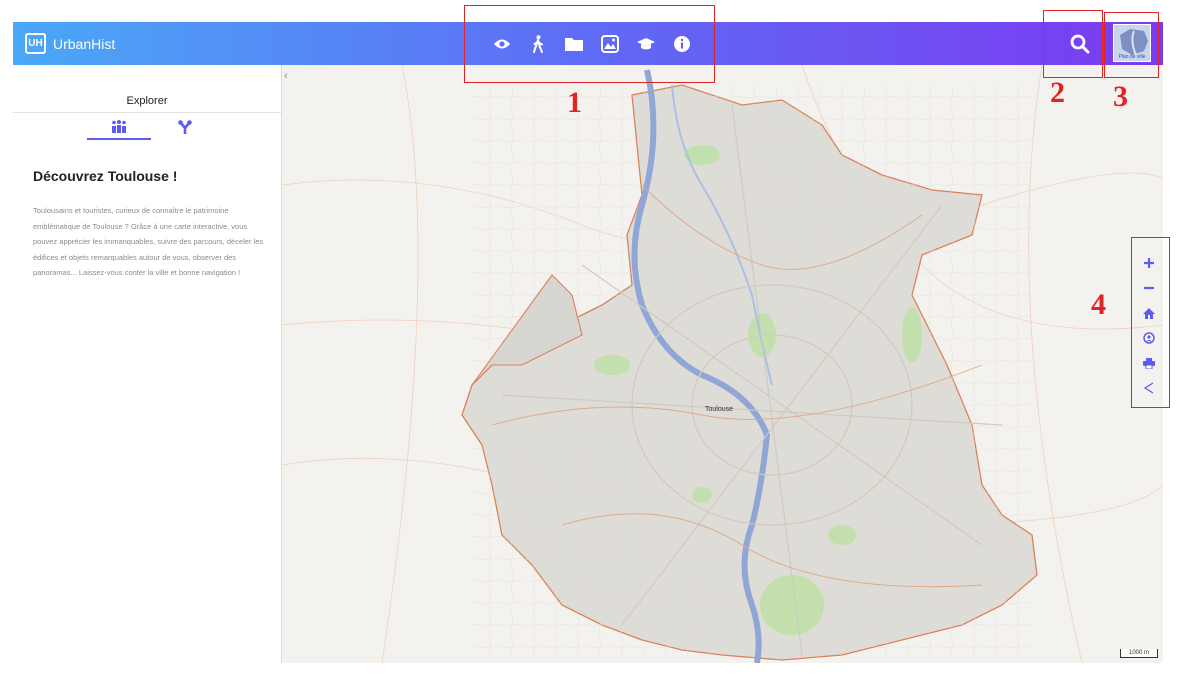 The image size is (1180, 691). I want to click on brand: UH UrbanHist, so click(70, 43).